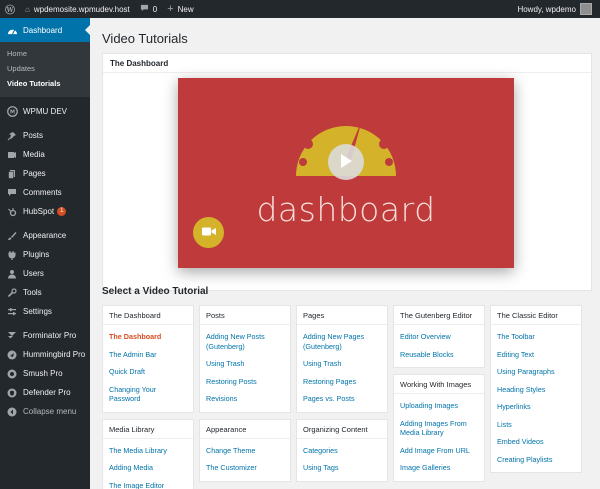  I want to click on avatar, so click(586, 9).